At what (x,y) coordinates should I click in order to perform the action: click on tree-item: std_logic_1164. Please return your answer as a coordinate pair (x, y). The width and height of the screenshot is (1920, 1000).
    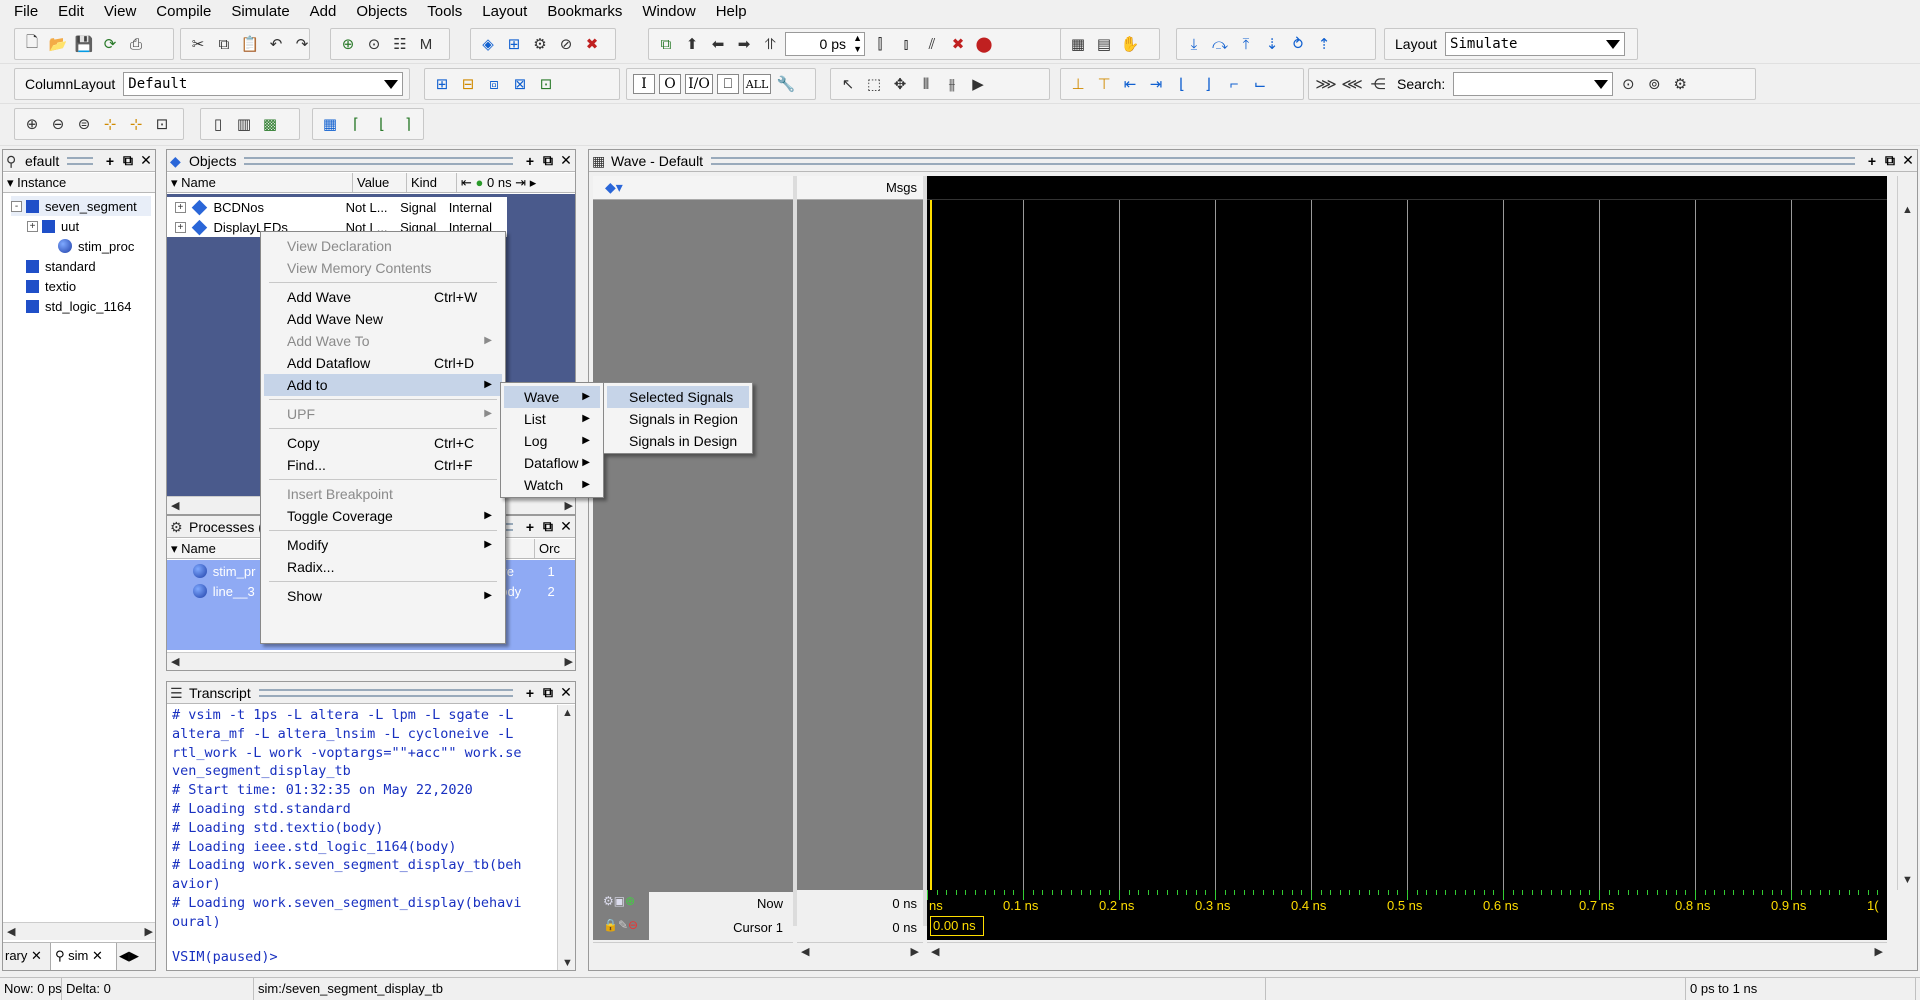
    Looking at the image, I should click on (71, 306).